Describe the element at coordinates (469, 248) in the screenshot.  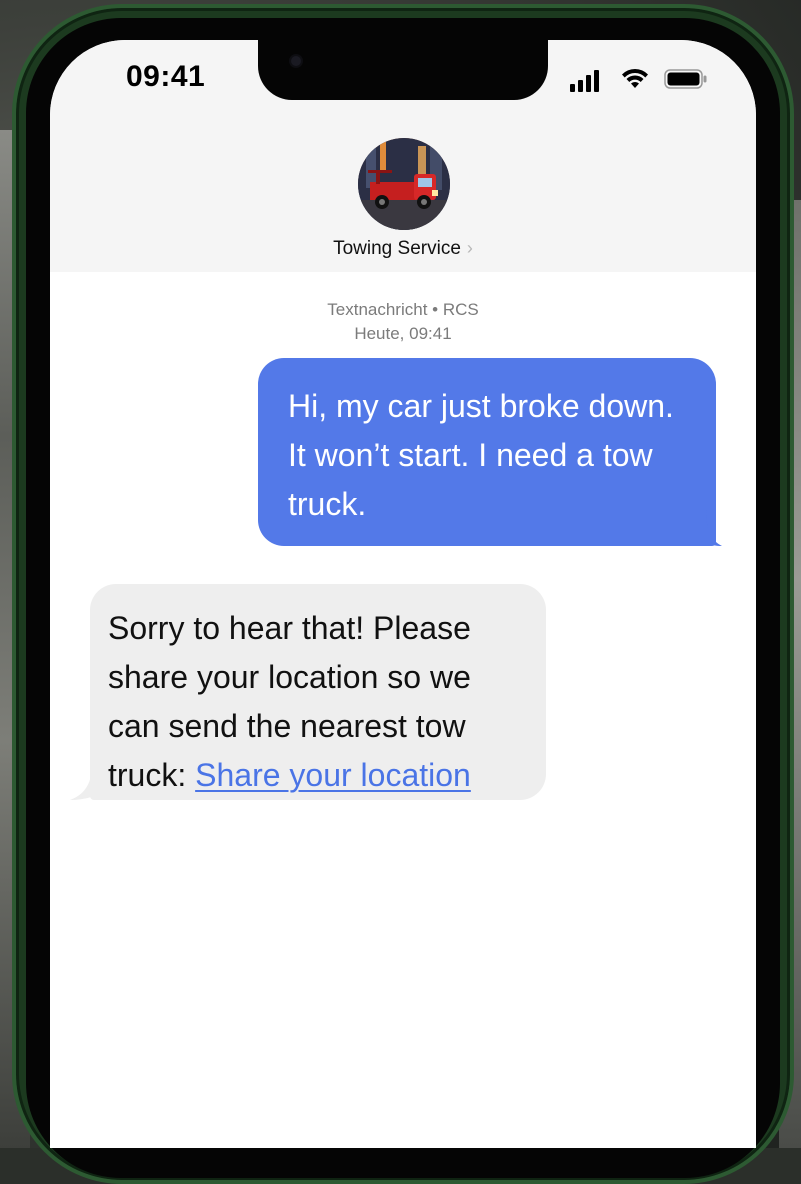
I see `chevron-right-icon: ›` at that location.